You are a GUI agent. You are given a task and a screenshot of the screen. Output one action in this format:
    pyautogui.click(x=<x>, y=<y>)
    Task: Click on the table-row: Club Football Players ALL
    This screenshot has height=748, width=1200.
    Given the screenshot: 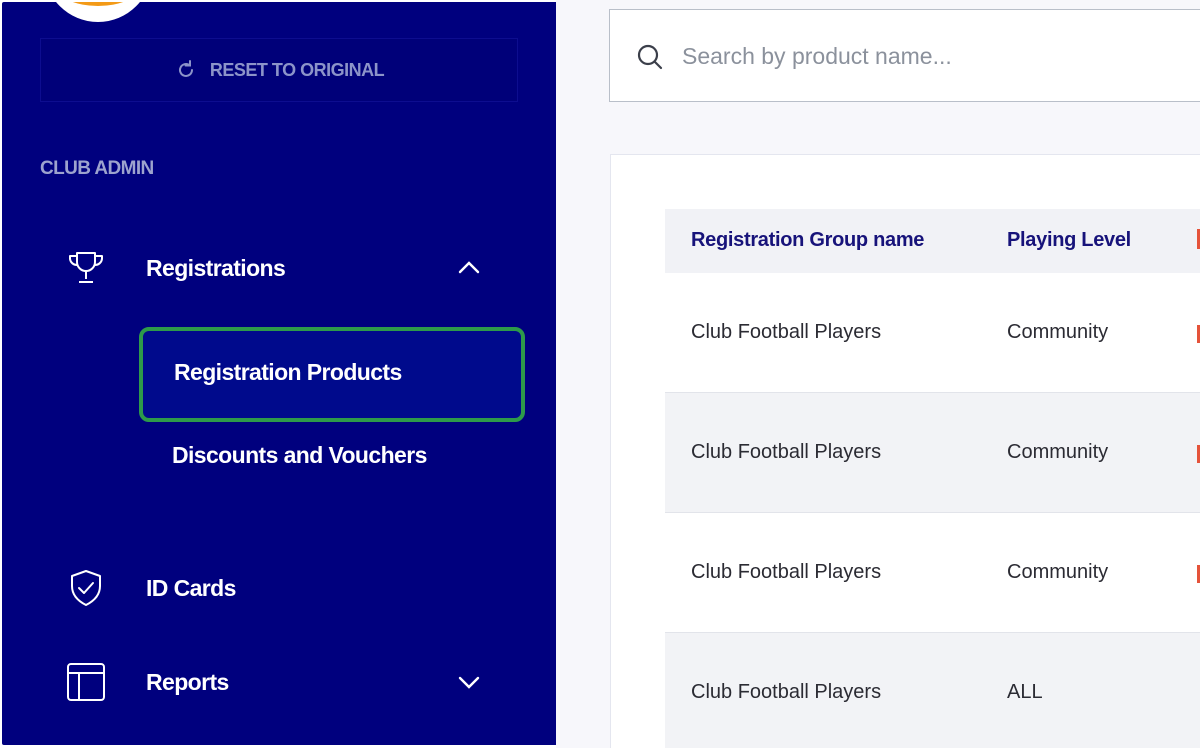 What is the action you would take?
    pyautogui.click(x=932, y=690)
    